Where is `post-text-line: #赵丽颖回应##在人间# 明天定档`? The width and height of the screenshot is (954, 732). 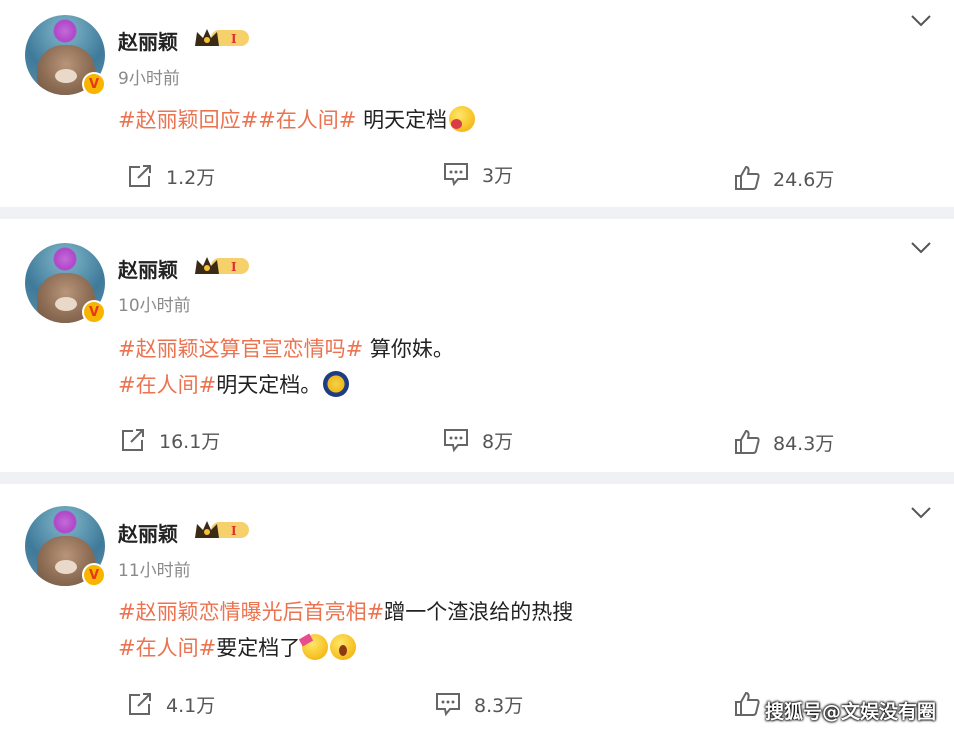
post-text-line: #赵丽颖回应##在人间# 明天定档 is located at coordinates (297, 119).